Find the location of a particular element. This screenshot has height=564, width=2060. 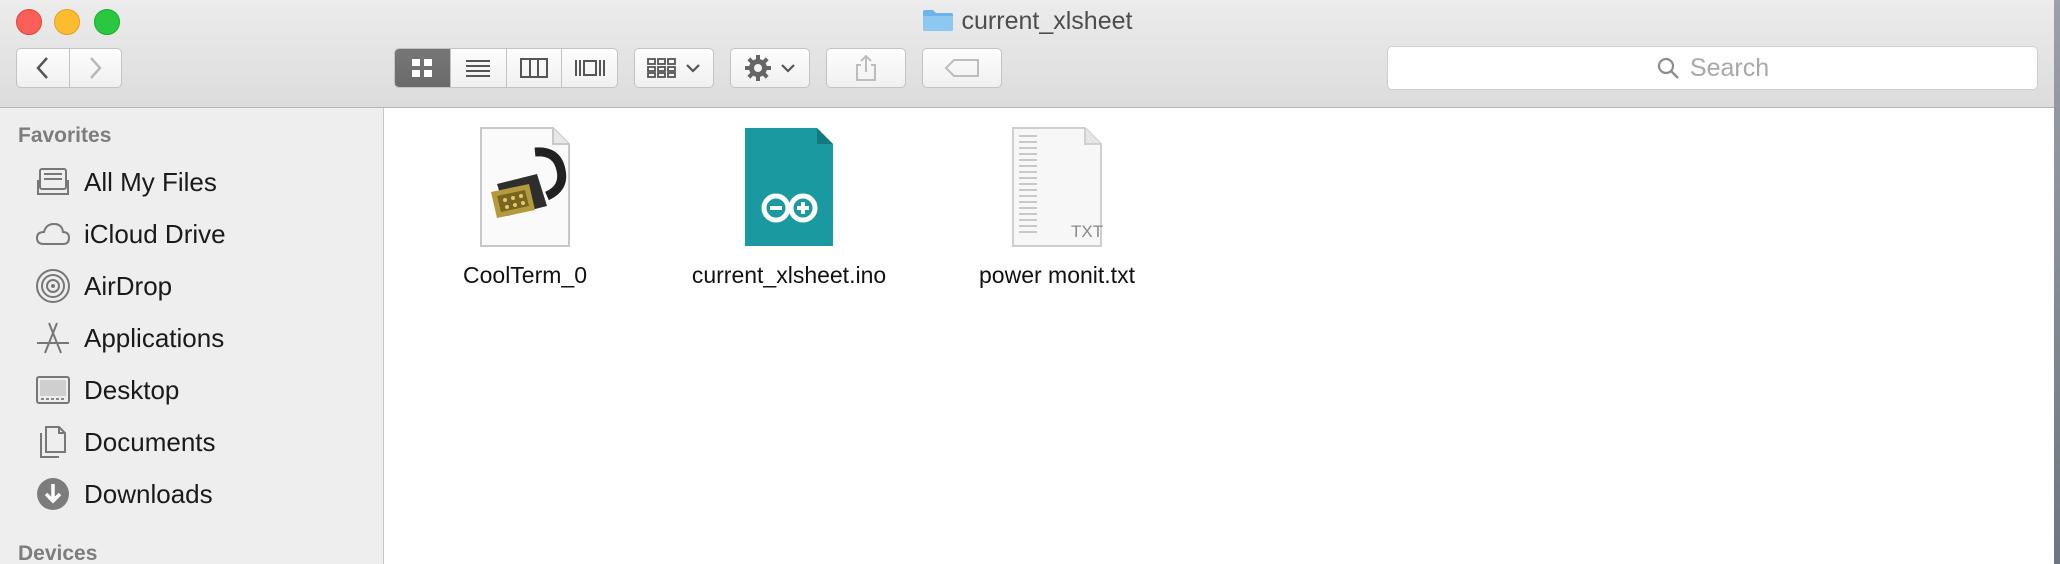

search-field: Search is located at coordinates (1712, 68).